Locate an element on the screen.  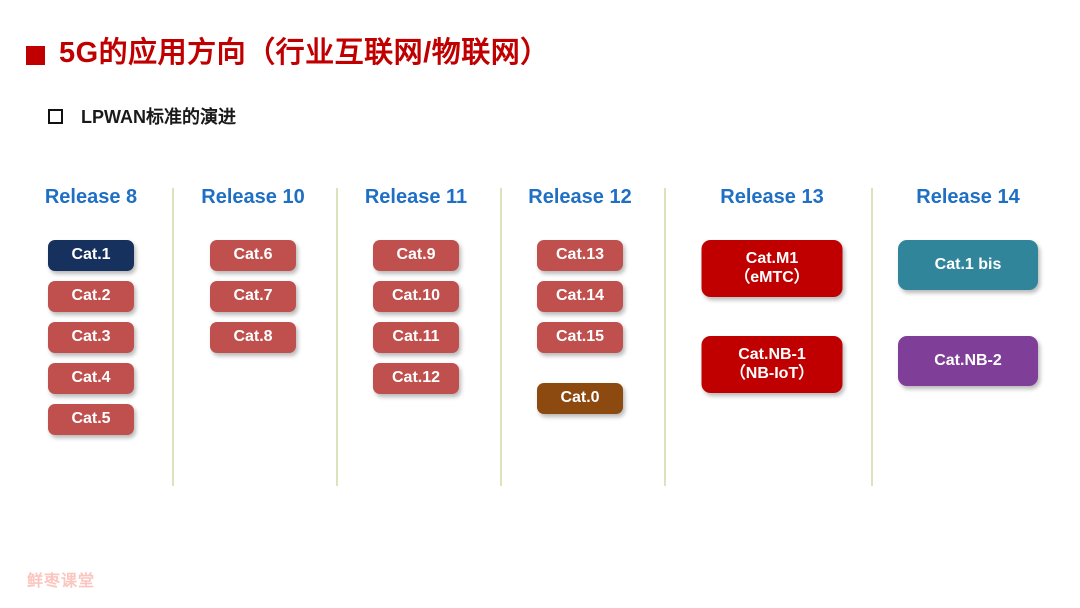
category-box-label: Cat.NB-1 is located at coordinates (772, 354).